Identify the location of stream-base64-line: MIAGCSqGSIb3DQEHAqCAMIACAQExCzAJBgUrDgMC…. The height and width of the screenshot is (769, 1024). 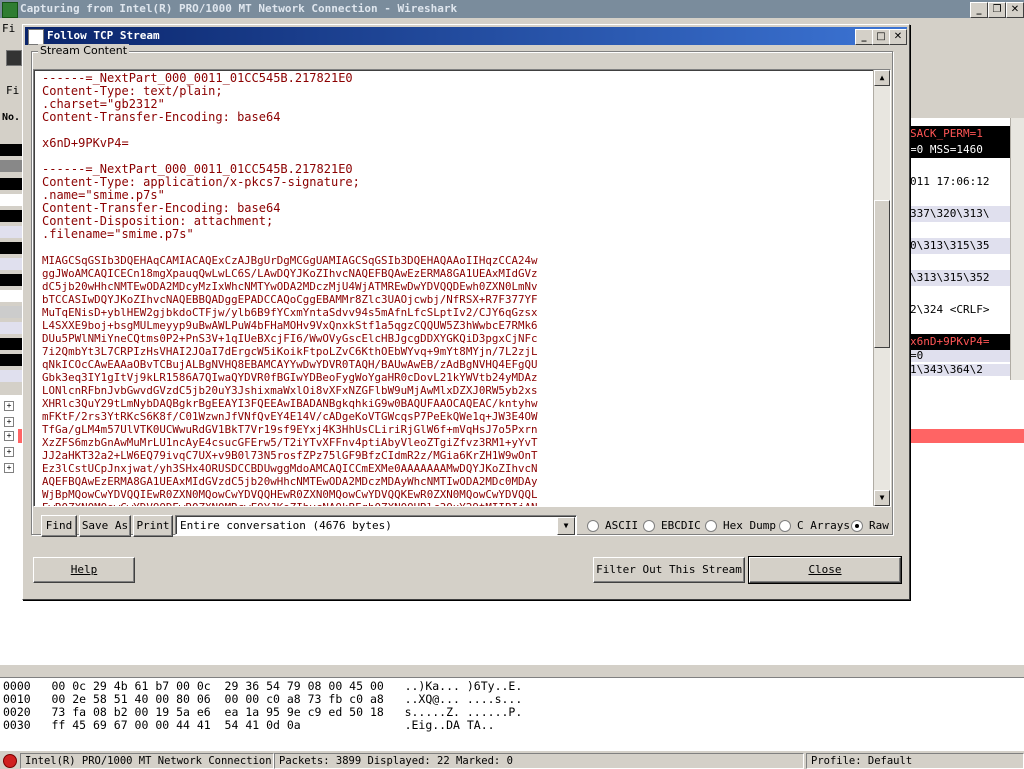
(290, 260).